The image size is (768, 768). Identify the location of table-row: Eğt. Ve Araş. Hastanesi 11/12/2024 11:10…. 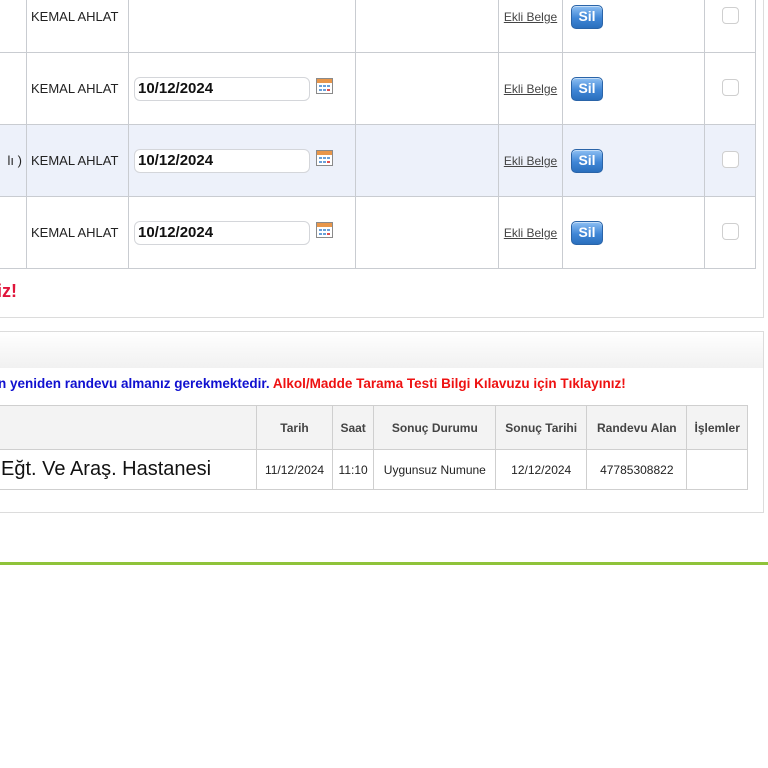
(374, 469).